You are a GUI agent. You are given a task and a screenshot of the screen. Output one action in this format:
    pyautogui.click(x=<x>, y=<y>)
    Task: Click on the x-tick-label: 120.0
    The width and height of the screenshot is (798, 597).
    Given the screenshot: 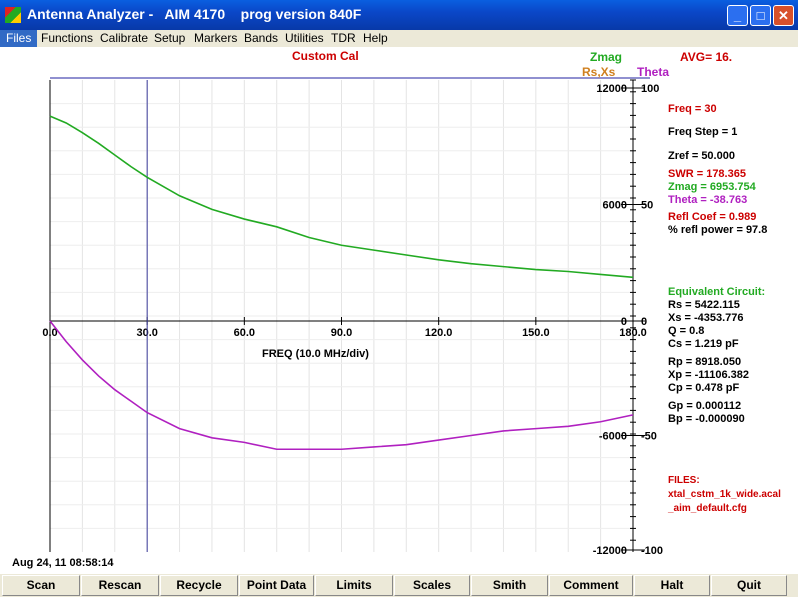 What is the action you would take?
    pyautogui.click(x=439, y=333)
    